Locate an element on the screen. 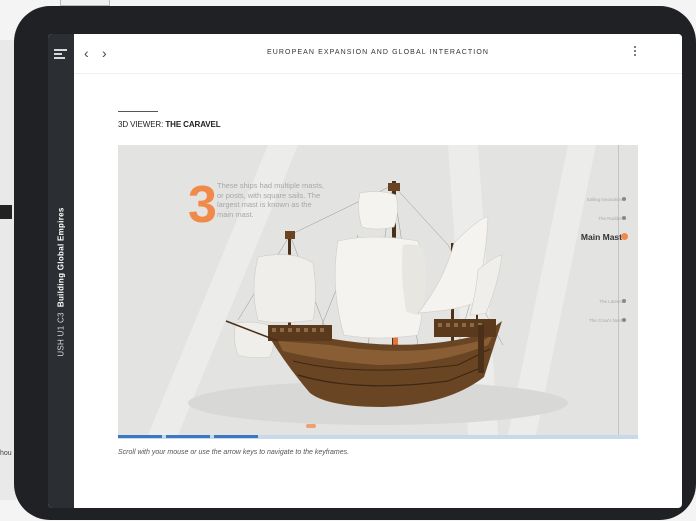 Image resolution: width=696 pixels, height=521 pixels. unit-title: Building Global Empires is located at coordinates (61, 257).